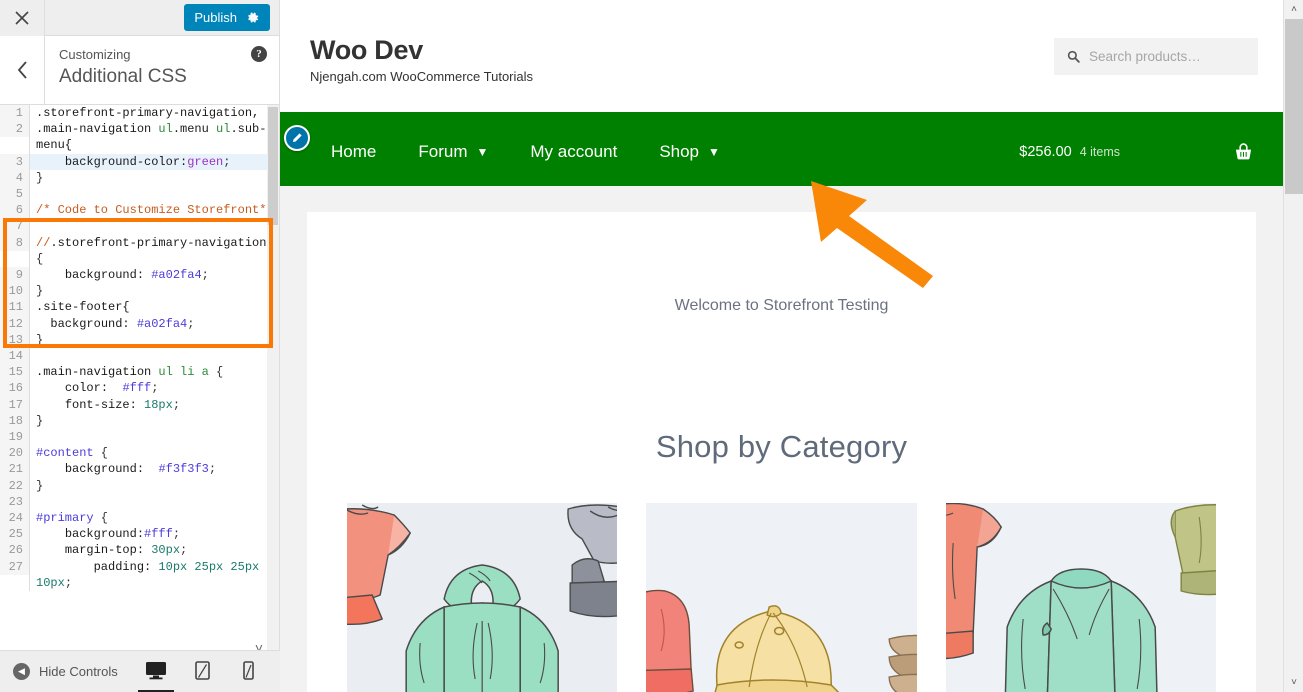  Describe the element at coordinates (154, 251) in the screenshot. I see `code-text: //.storefront-primary-navigation {` at that location.